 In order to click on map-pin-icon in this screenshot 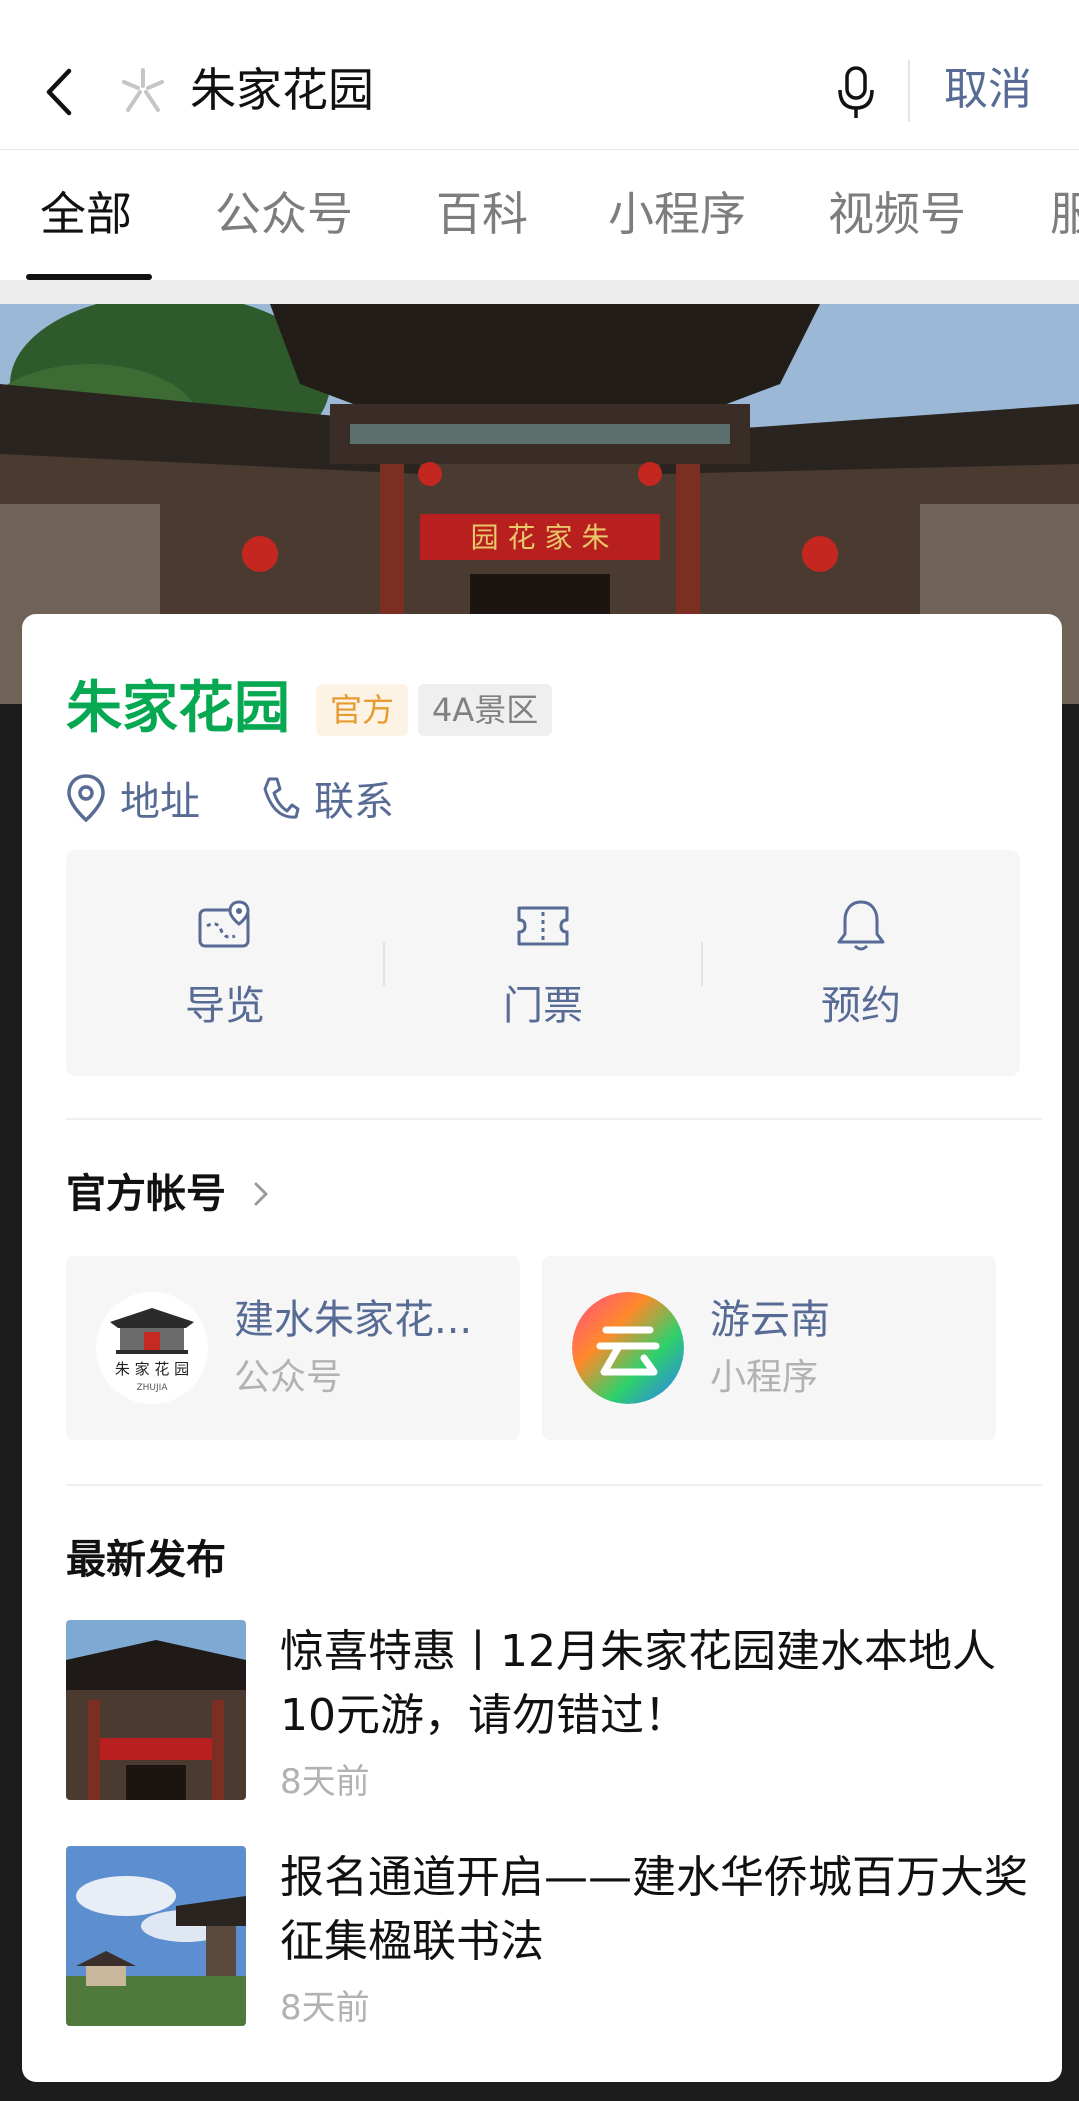, I will do `click(224, 924)`.